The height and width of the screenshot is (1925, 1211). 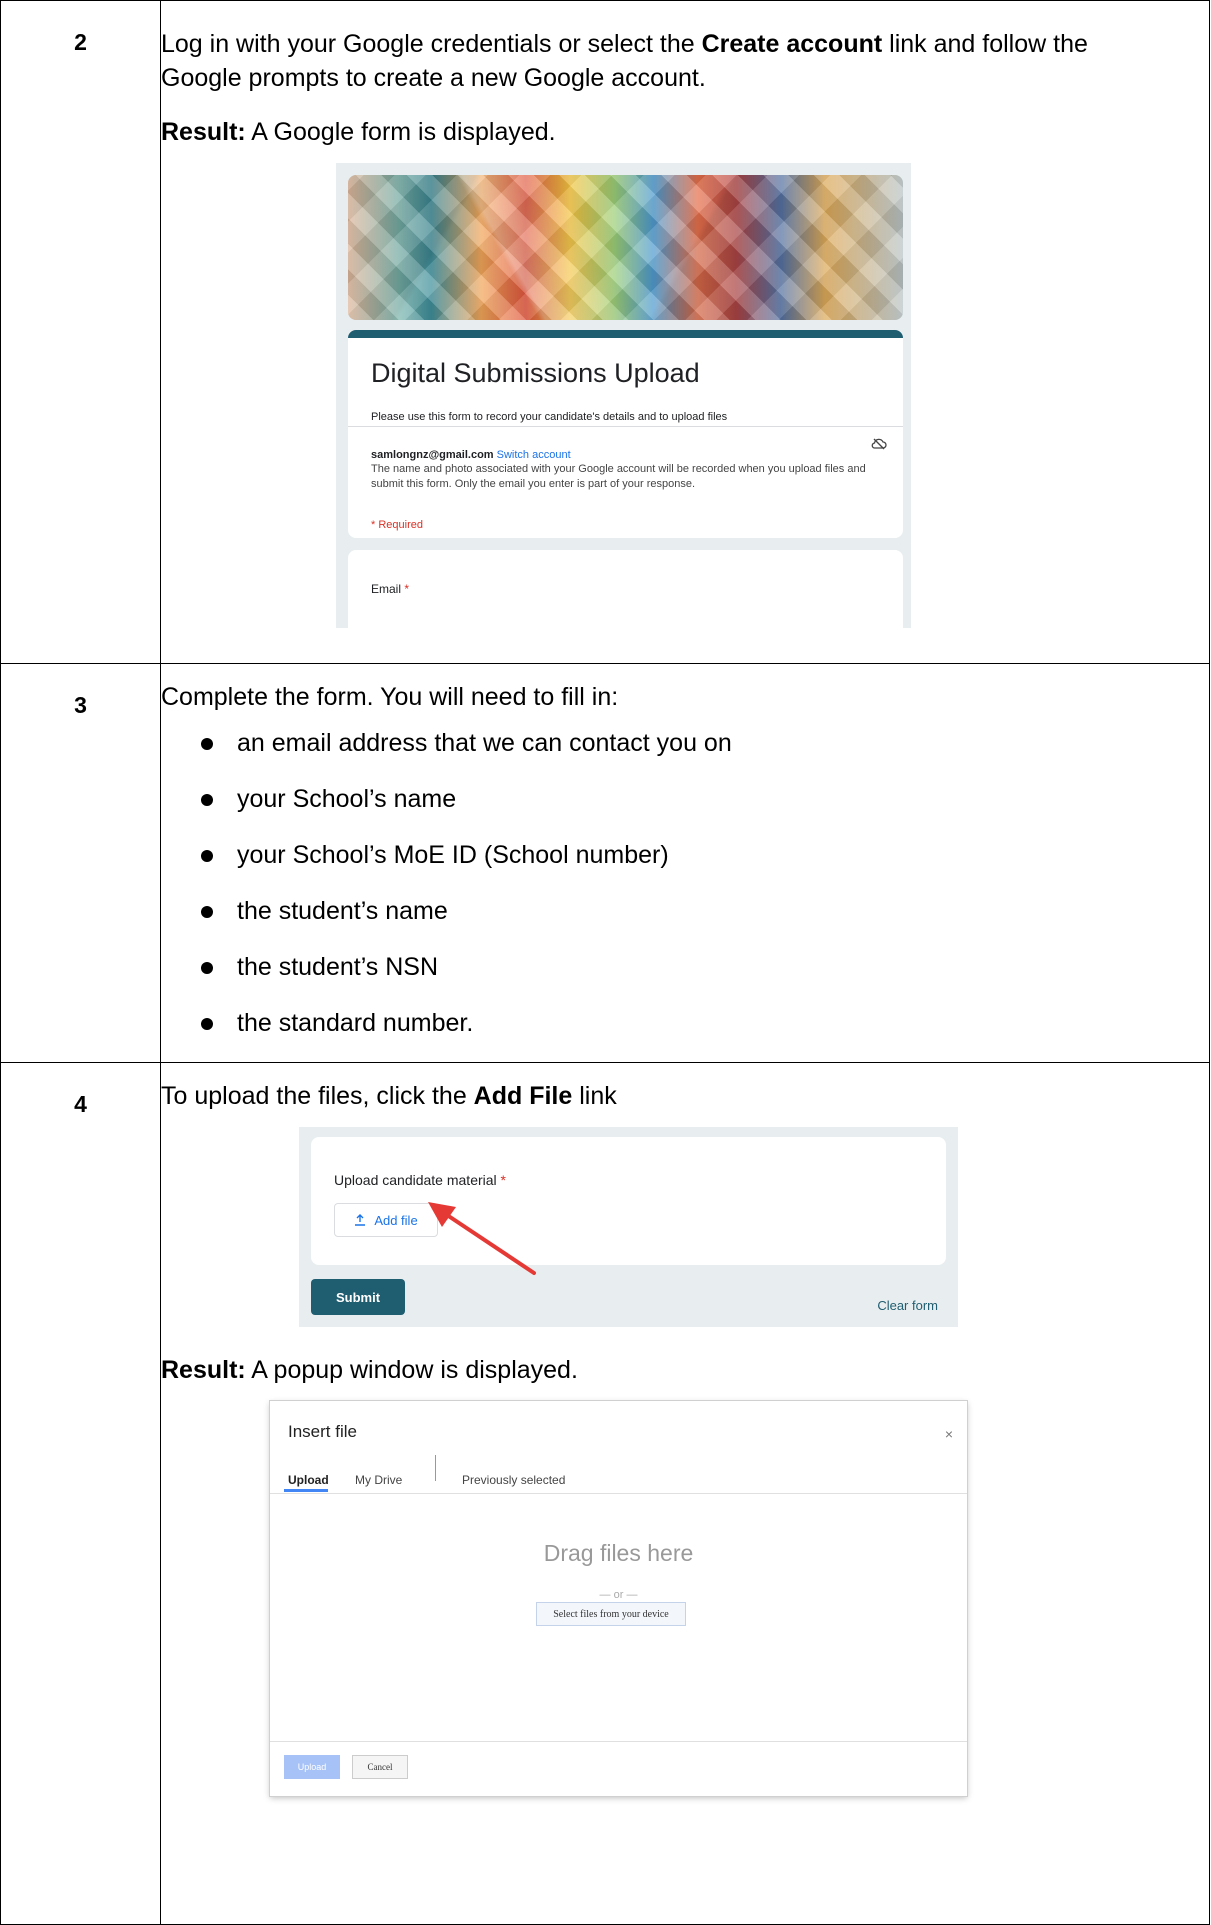 What do you see at coordinates (685, 866) in the screenshot?
I see `list-item: your School’s MoE ID (School number)` at bounding box center [685, 866].